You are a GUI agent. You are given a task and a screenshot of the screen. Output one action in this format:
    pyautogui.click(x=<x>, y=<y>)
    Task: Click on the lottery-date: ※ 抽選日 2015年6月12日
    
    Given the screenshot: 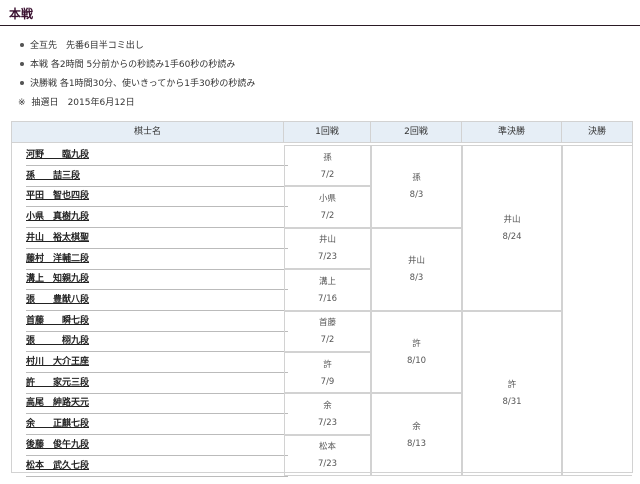 What is the action you would take?
    pyautogui.click(x=76, y=103)
    